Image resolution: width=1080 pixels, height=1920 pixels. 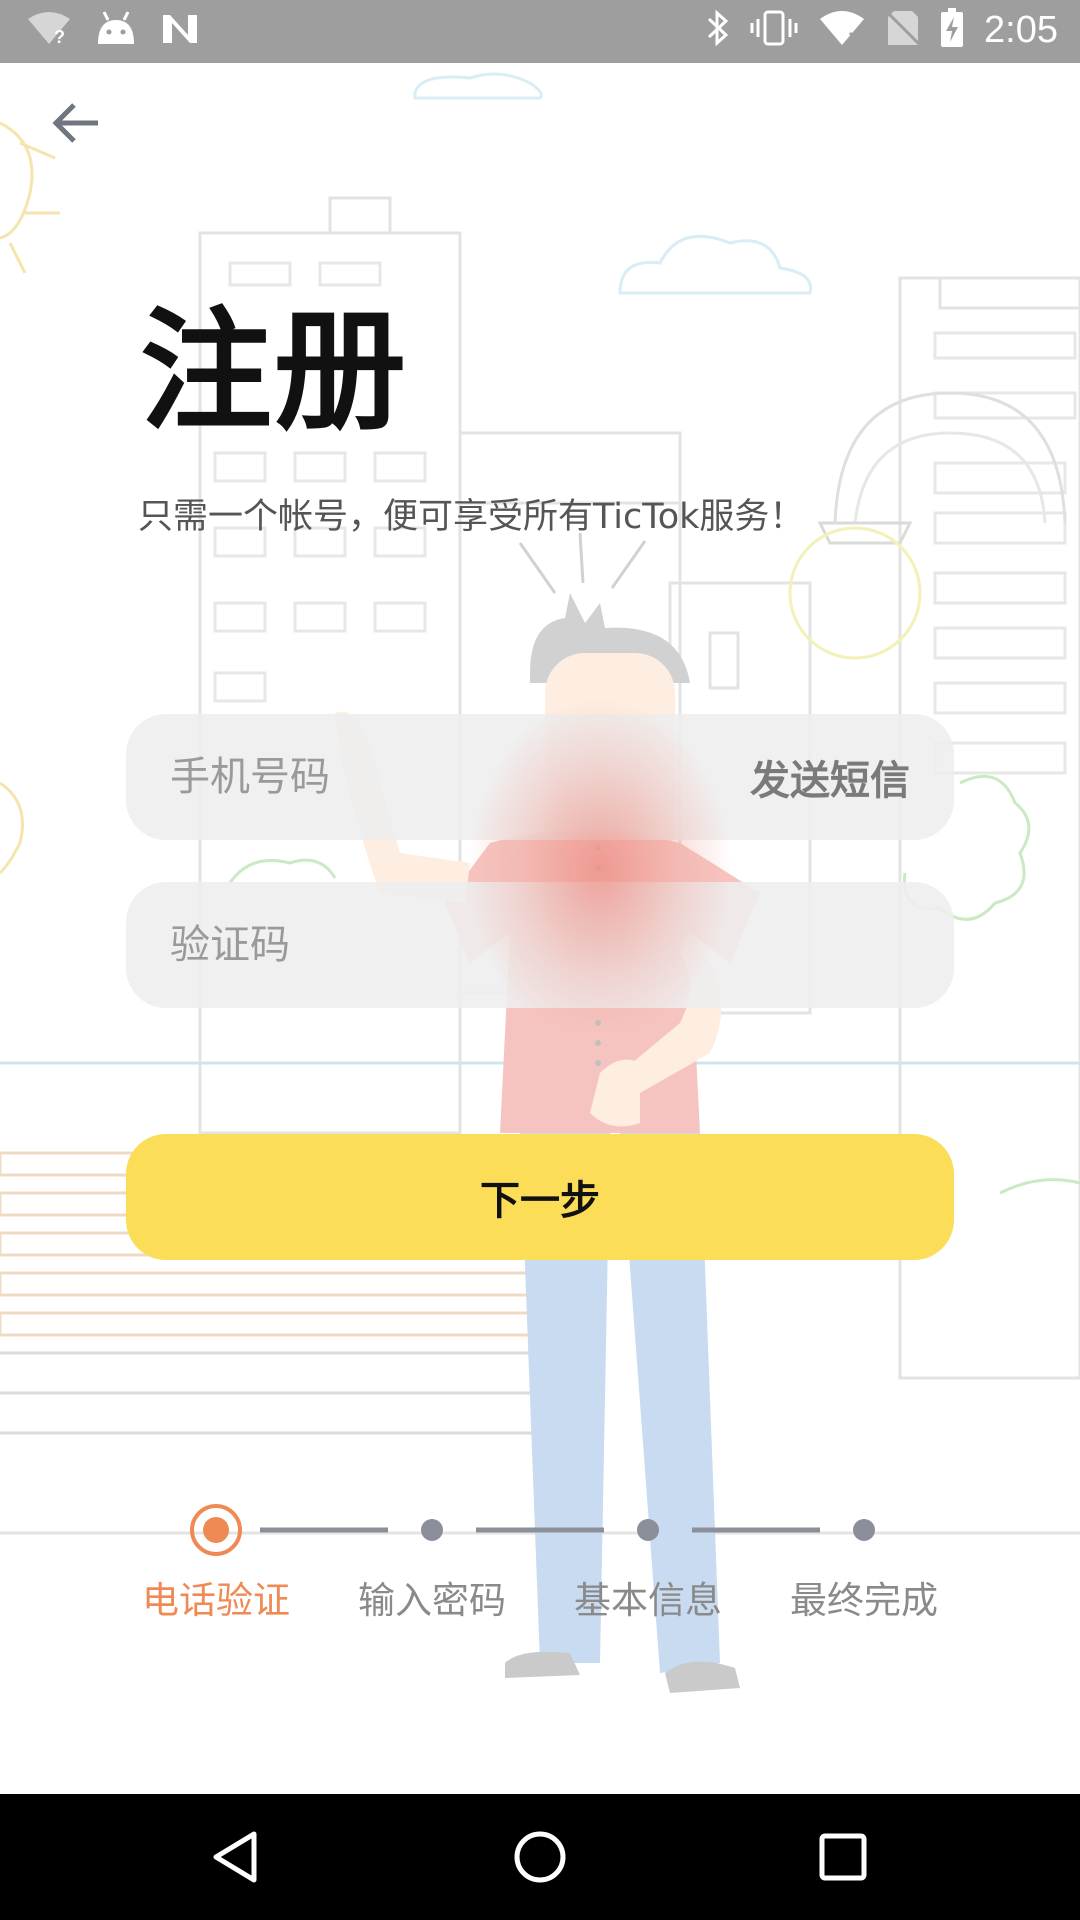 I want to click on send-sms-button: 发送短信, so click(x=830, y=777).